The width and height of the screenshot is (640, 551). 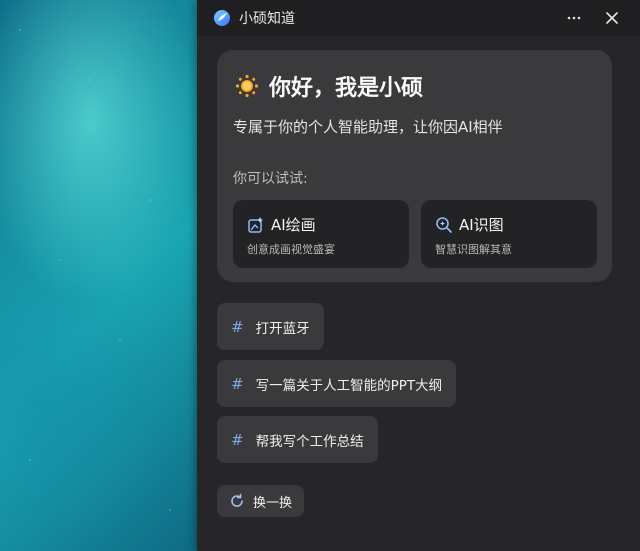 I want to click on close-icon, so click(x=612, y=18).